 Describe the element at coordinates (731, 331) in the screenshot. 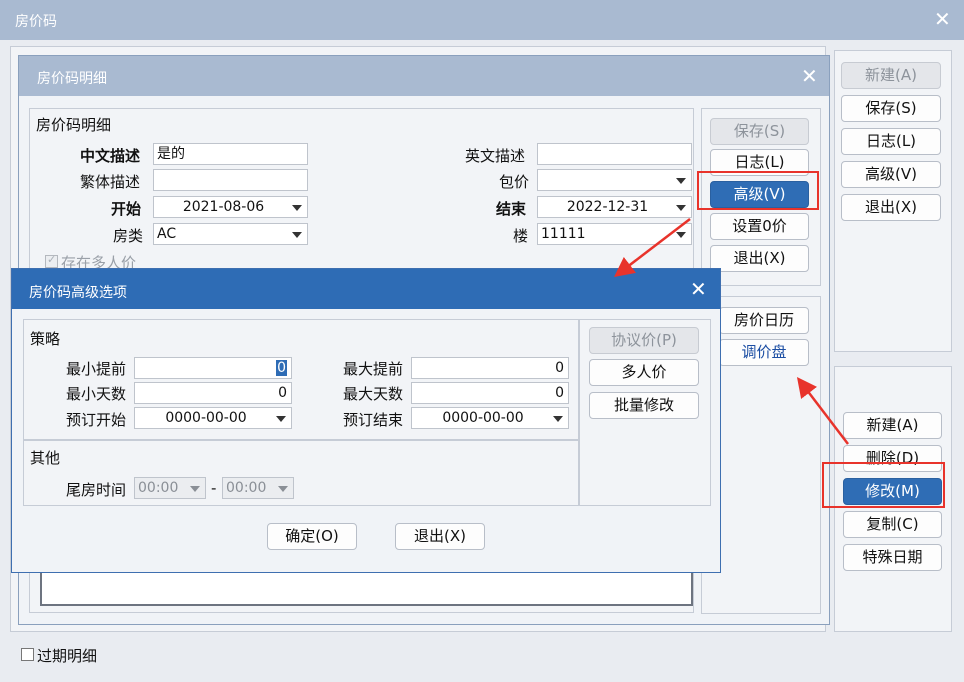

I see `annotation-arrows` at that location.